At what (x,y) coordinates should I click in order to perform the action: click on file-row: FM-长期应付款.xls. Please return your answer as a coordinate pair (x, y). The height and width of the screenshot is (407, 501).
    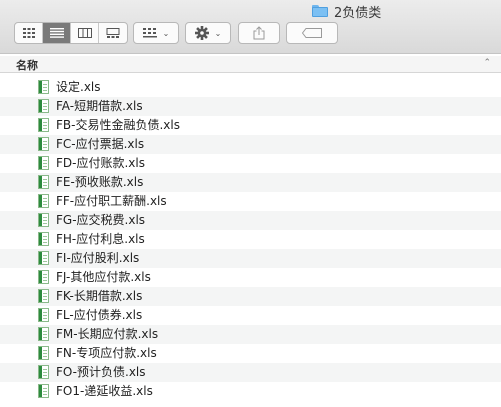
    Looking at the image, I should click on (250, 334).